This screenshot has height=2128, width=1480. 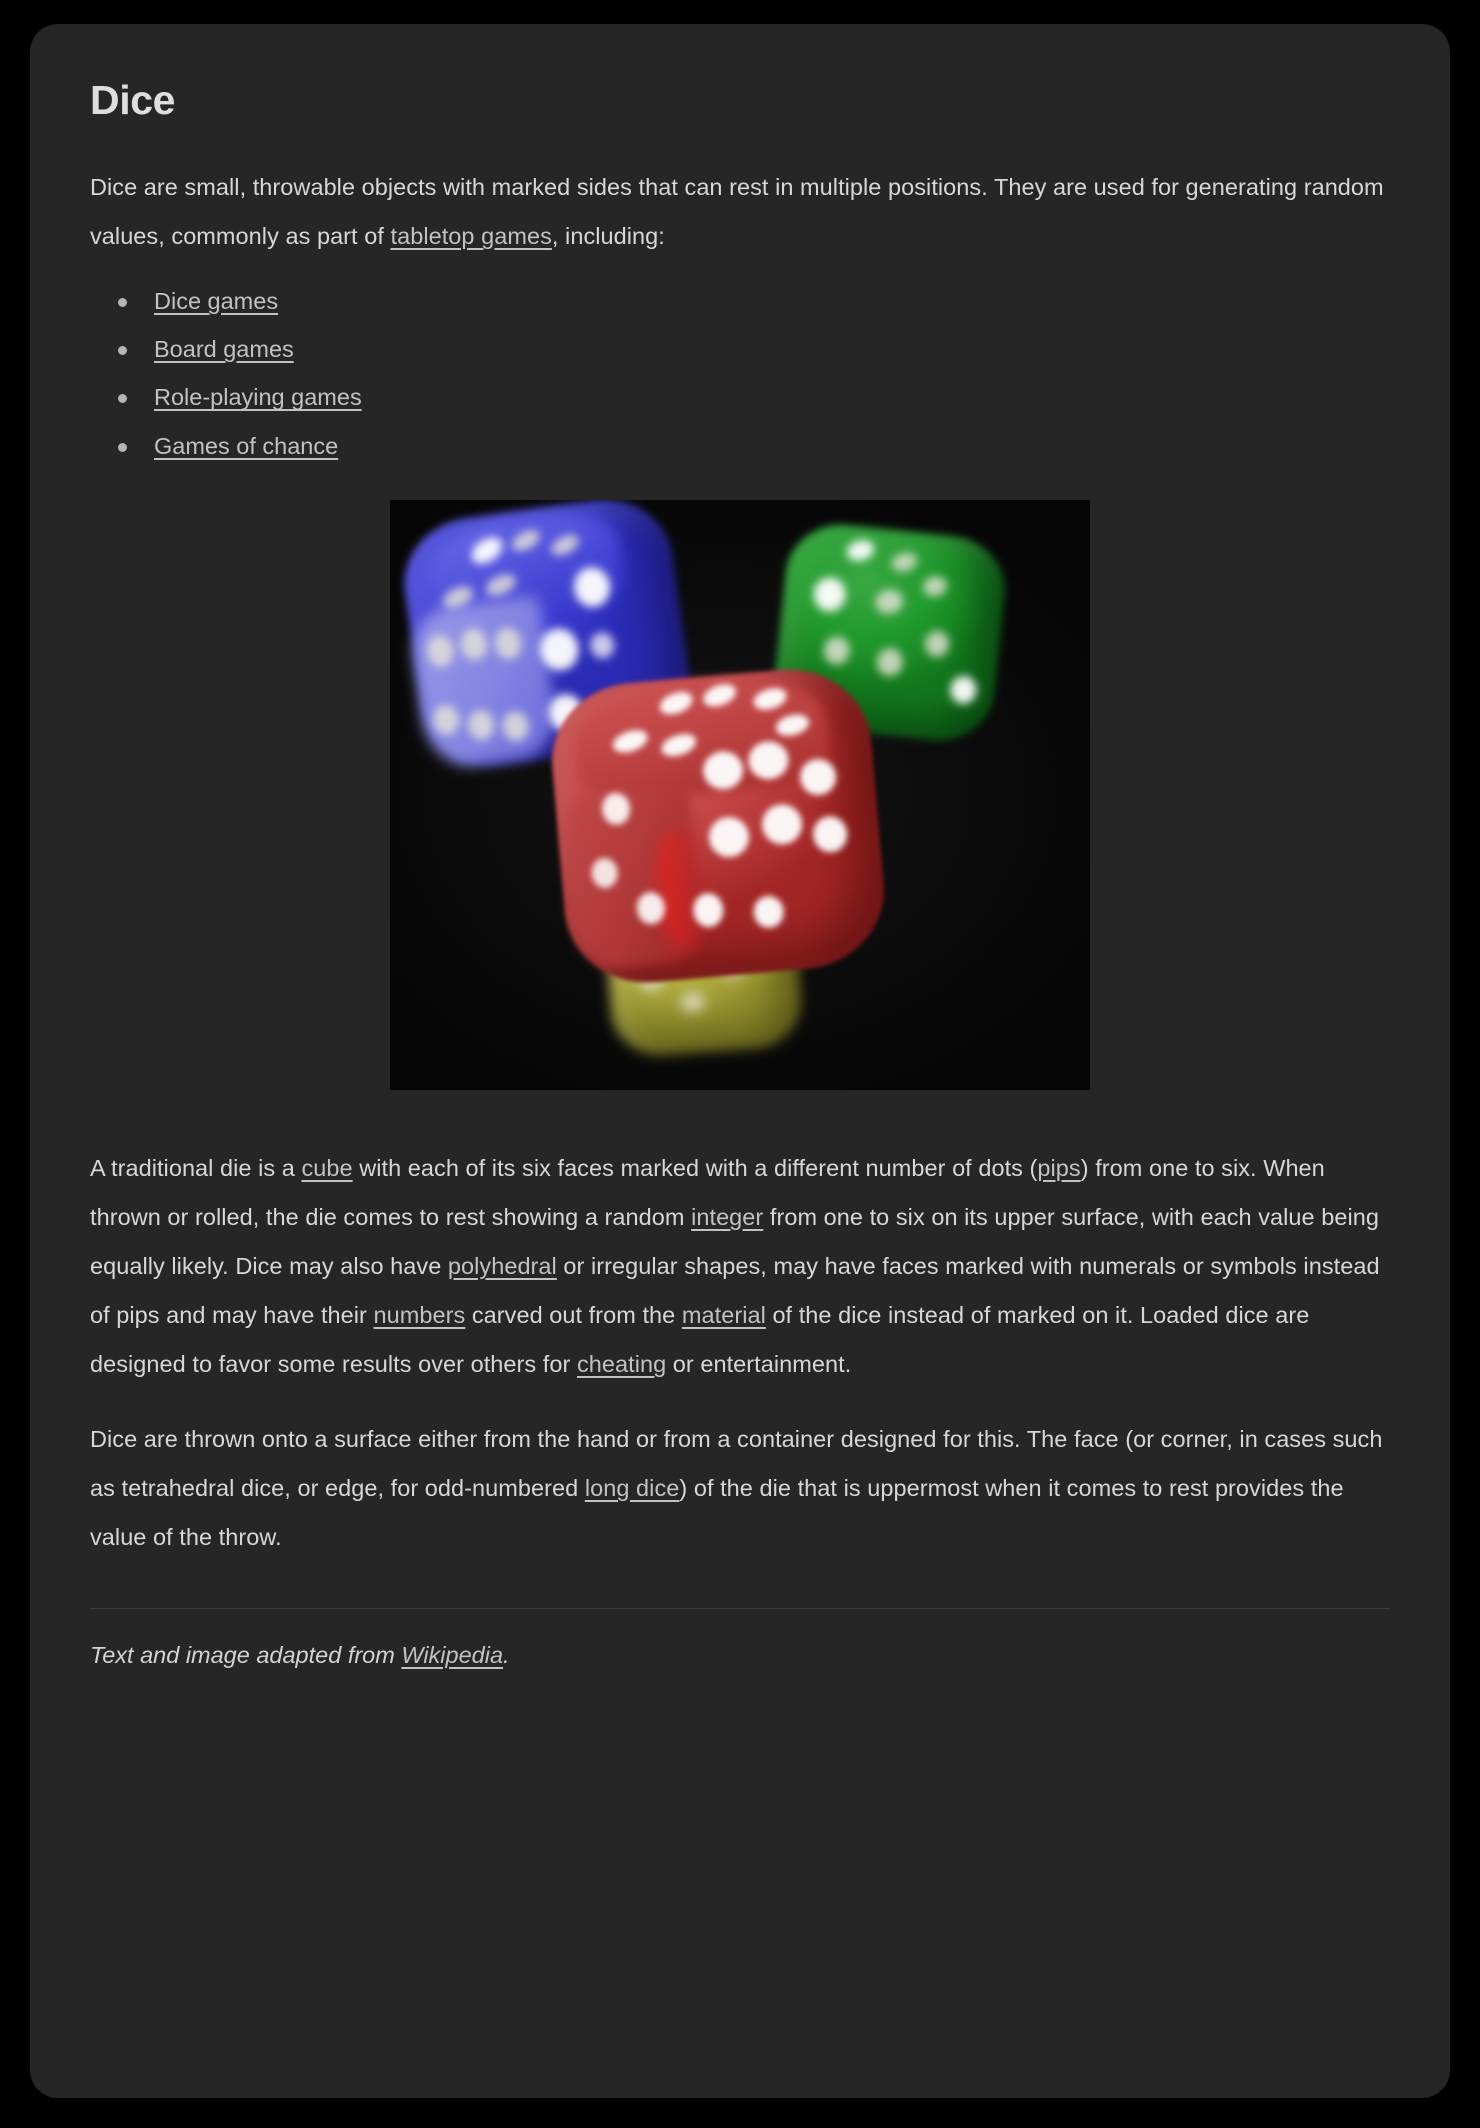 What do you see at coordinates (573, 1314) in the screenshot?
I see `p2-s6: carved out from the` at bounding box center [573, 1314].